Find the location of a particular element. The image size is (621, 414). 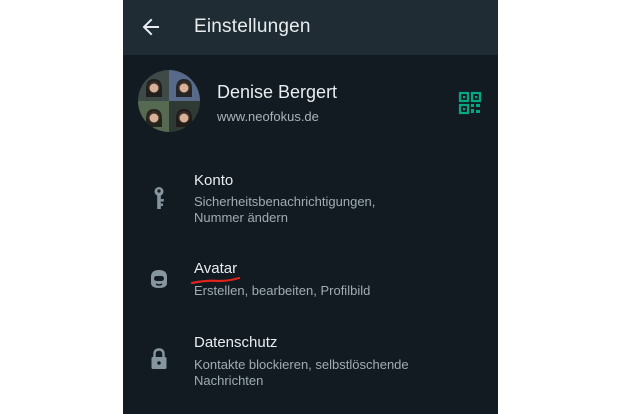

page-title: Einstellungen is located at coordinates (252, 26).